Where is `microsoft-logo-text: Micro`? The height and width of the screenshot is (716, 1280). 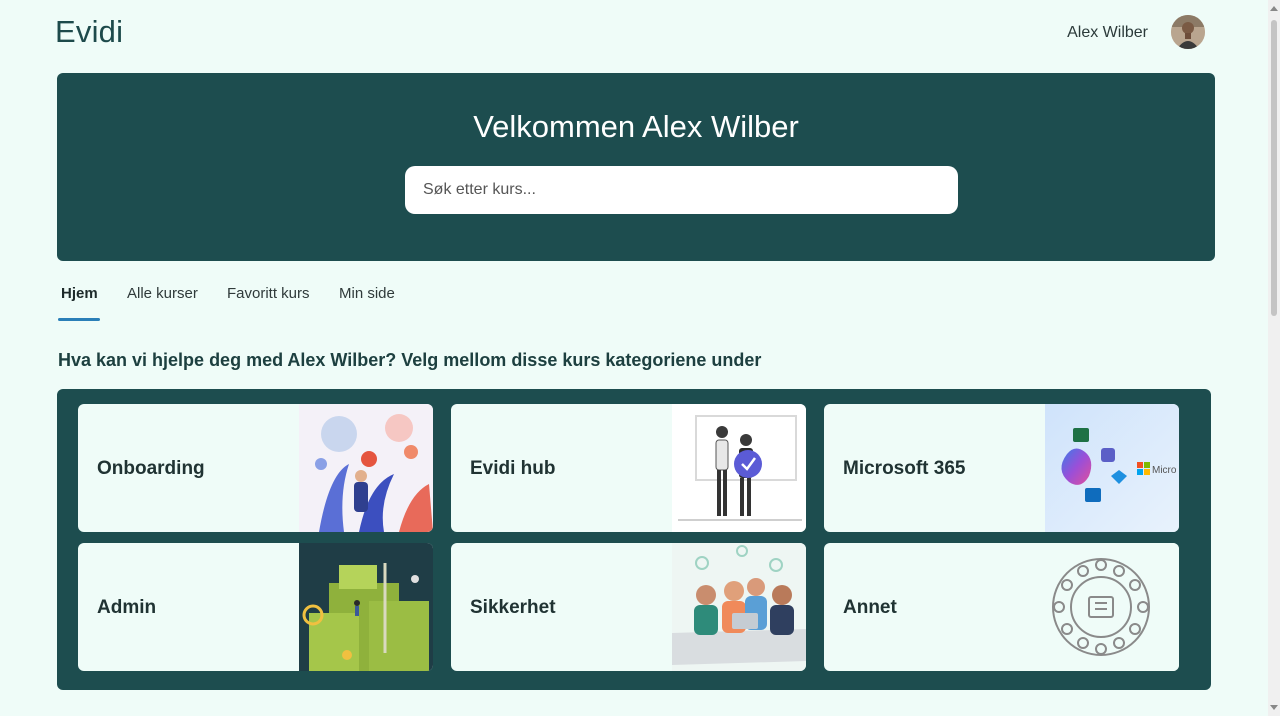 microsoft-logo-text: Micro is located at coordinates (1164, 470).